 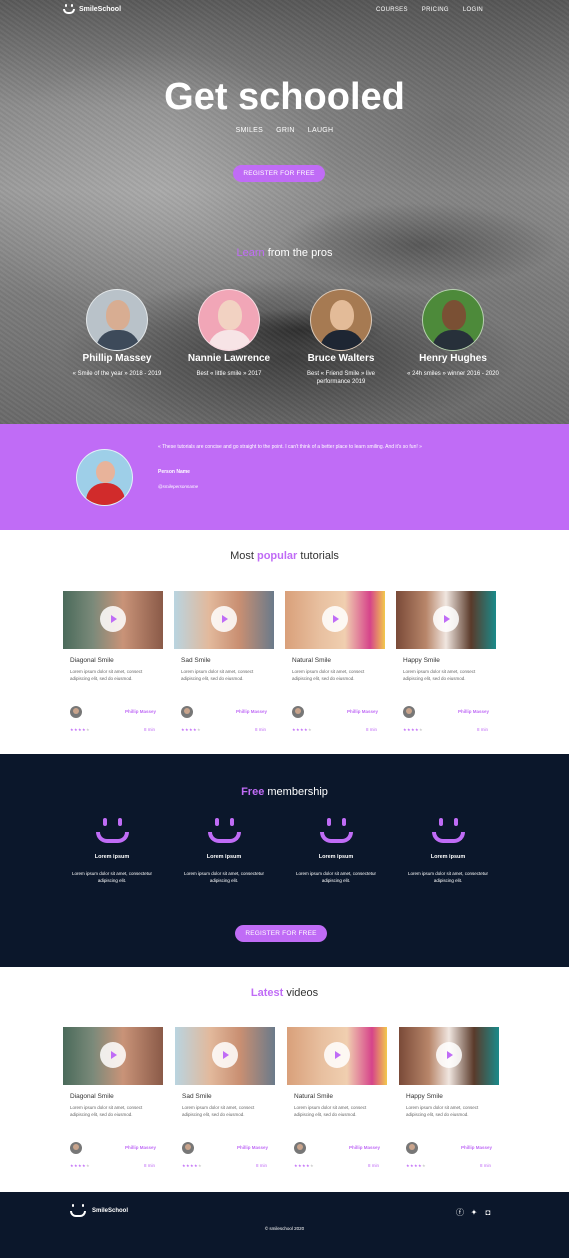 What do you see at coordinates (117, 358) in the screenshot?
I see `pro-name: Phillip Massey` at bounding box center [117, 358].